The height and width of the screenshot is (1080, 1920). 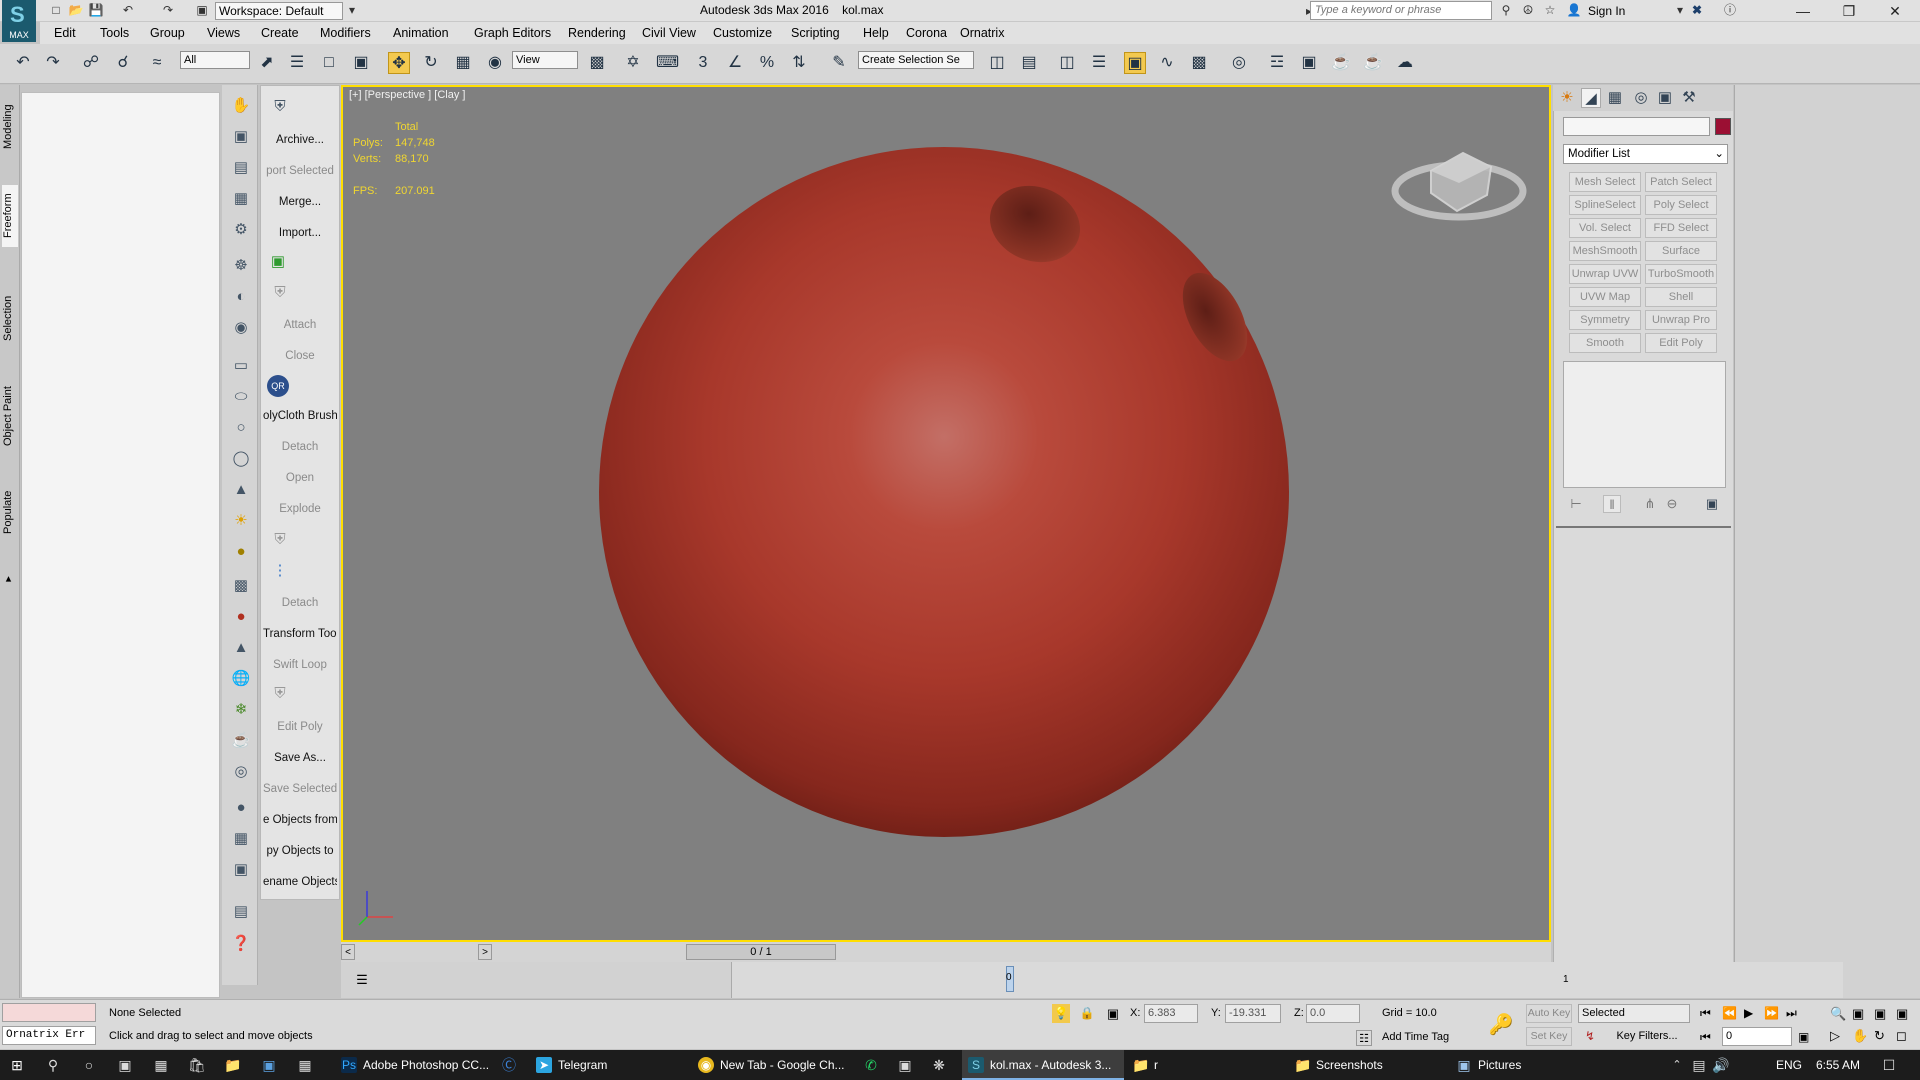 What do you see at coordinates (1605, 320) in the screenshot?
I see `symmetry-button: Symmetry` at bounding box center [1605, 320].